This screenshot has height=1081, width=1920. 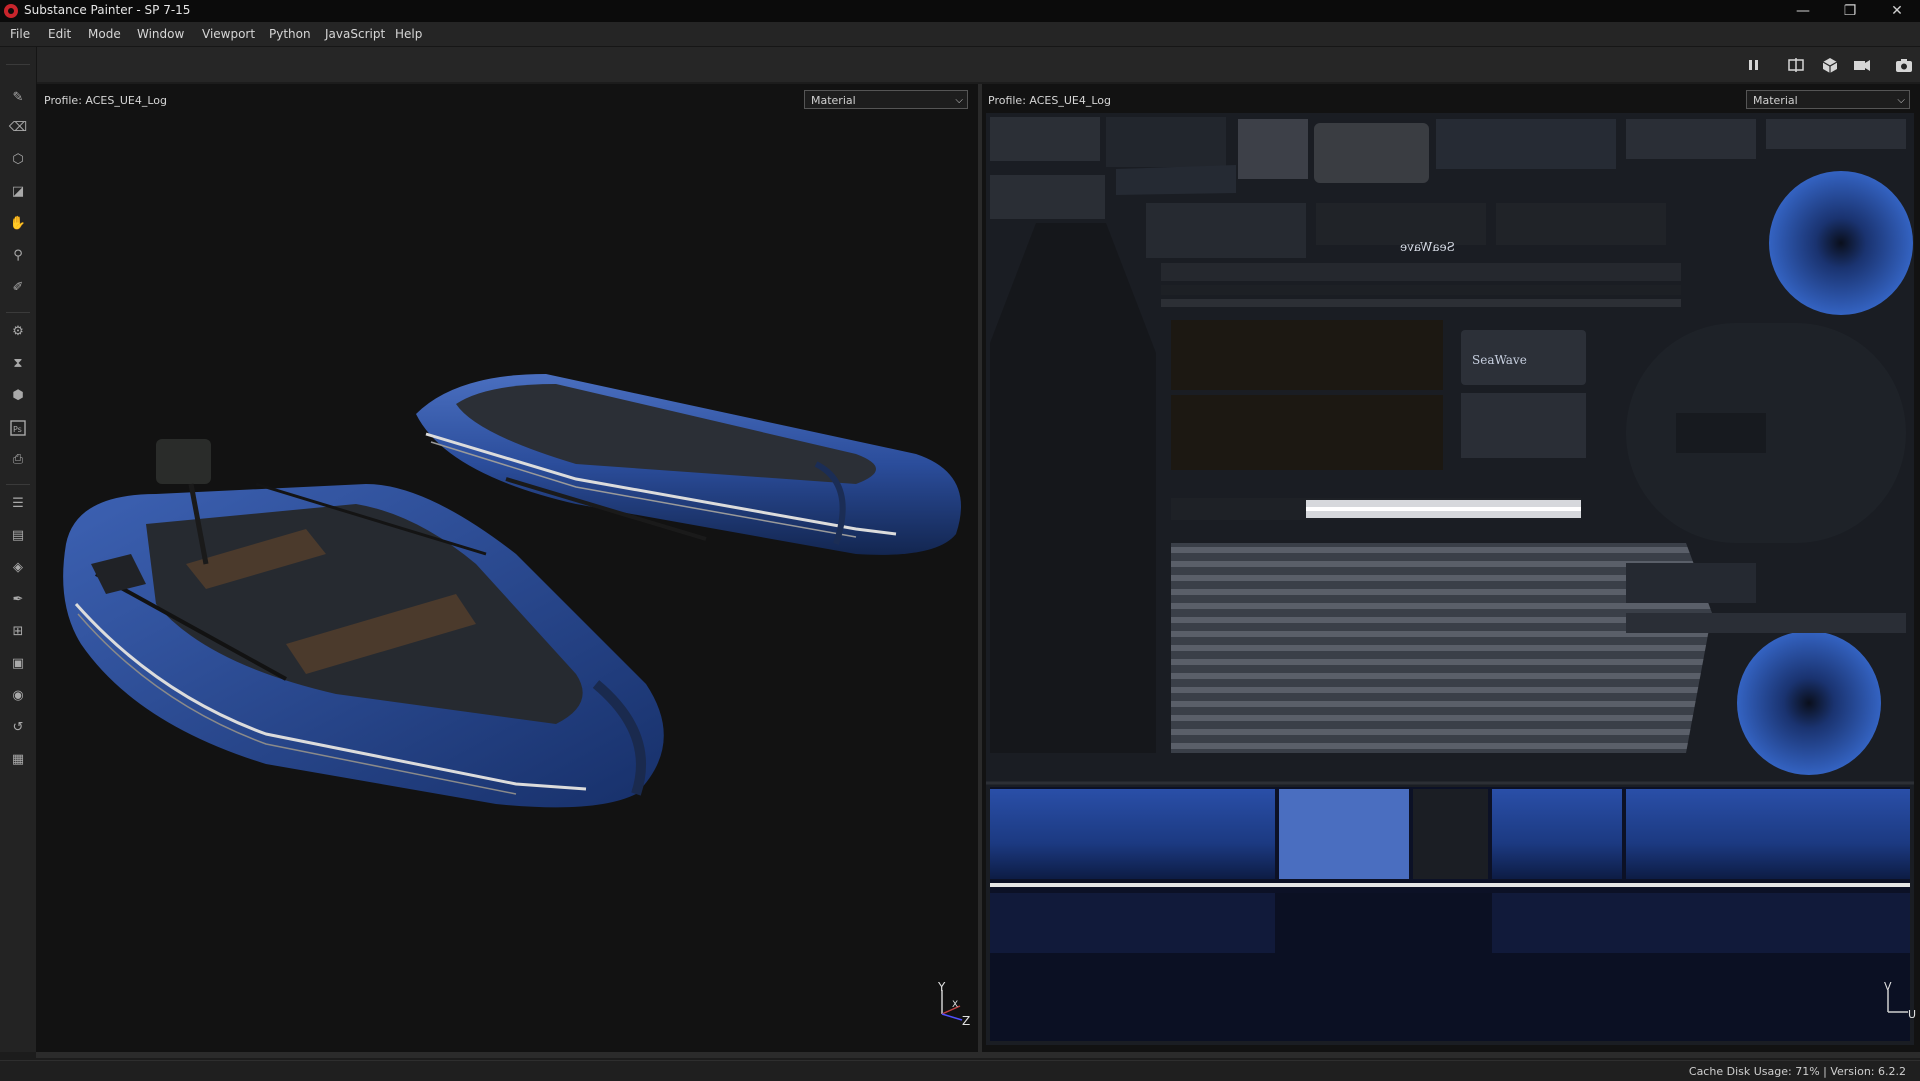 I want to click on texture-set-icon: ▤, so click(x=18, y=536).